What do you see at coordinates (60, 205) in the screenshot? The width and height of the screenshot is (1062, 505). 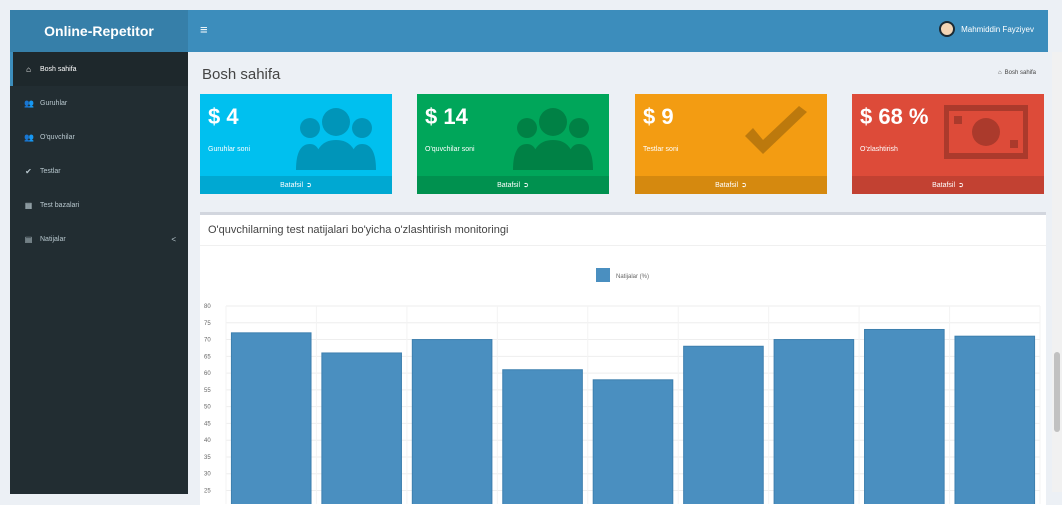 I see `sidebar-item-label: Test bazalari` at bounding box center [60, 205].